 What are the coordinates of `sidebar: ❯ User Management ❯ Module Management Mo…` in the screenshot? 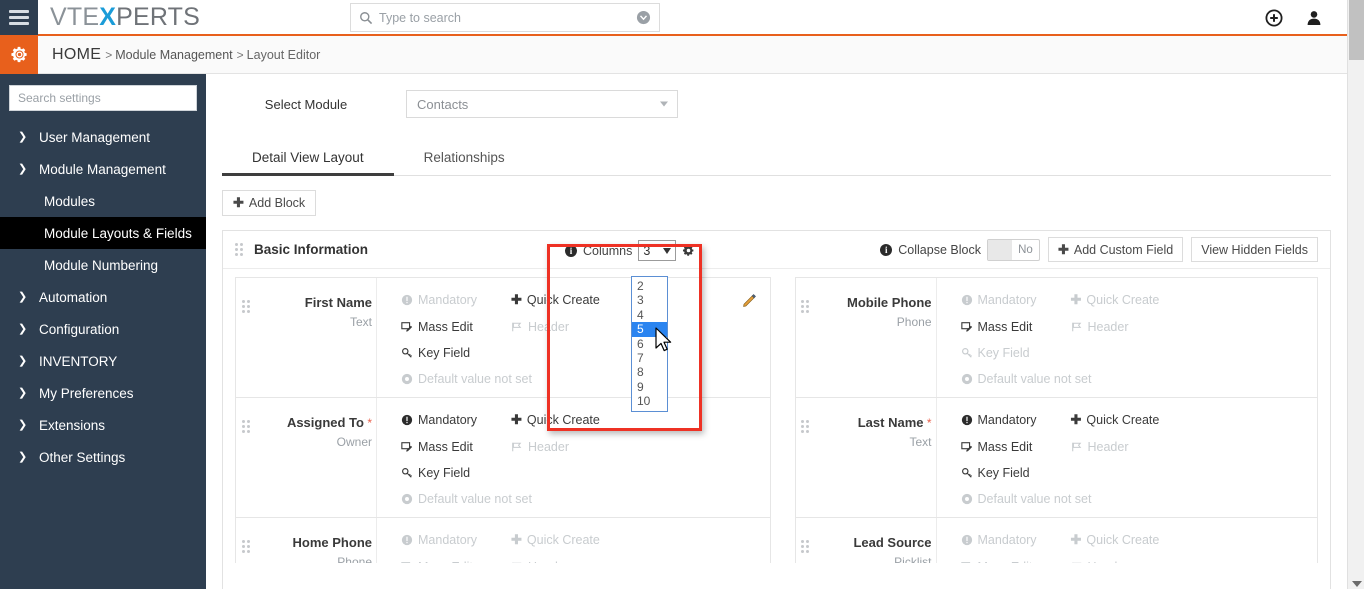 It's located at (103, 331).